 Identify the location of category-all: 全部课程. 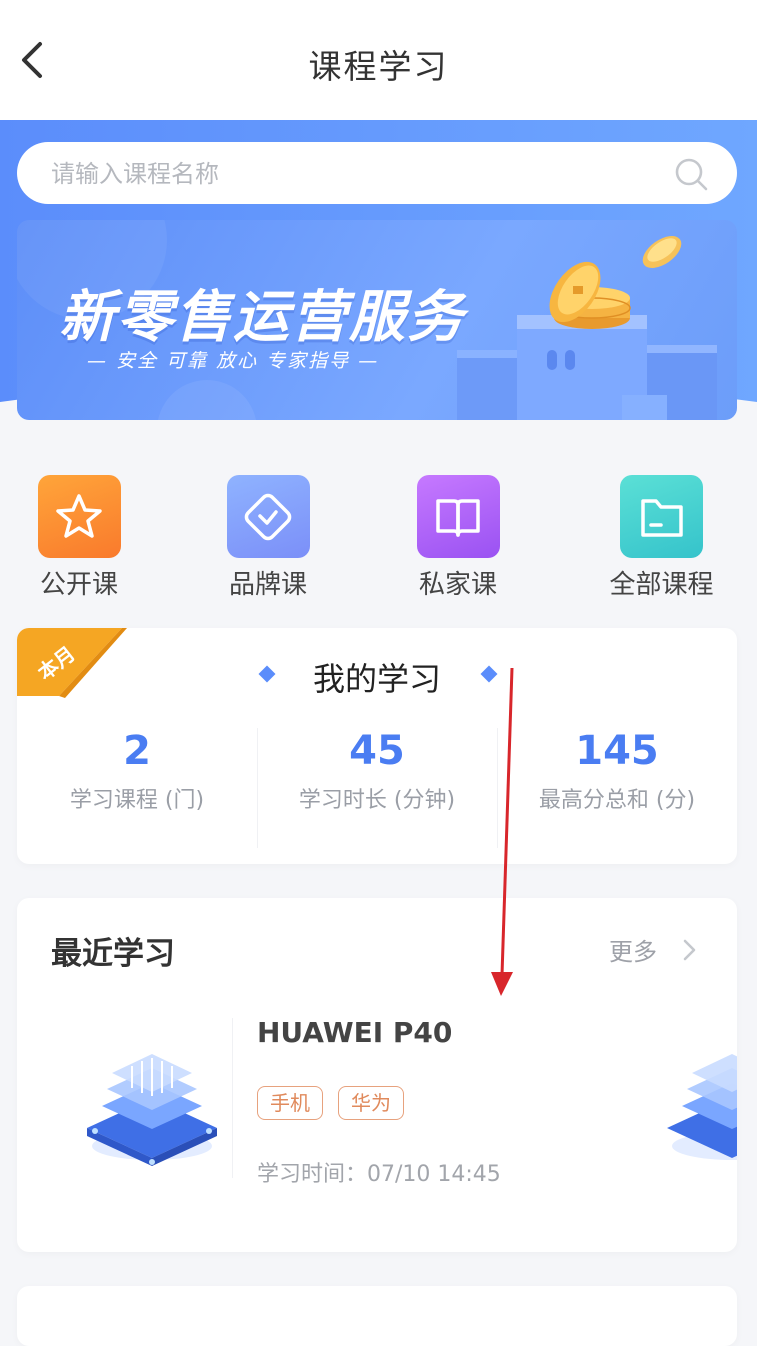
(661, 538).